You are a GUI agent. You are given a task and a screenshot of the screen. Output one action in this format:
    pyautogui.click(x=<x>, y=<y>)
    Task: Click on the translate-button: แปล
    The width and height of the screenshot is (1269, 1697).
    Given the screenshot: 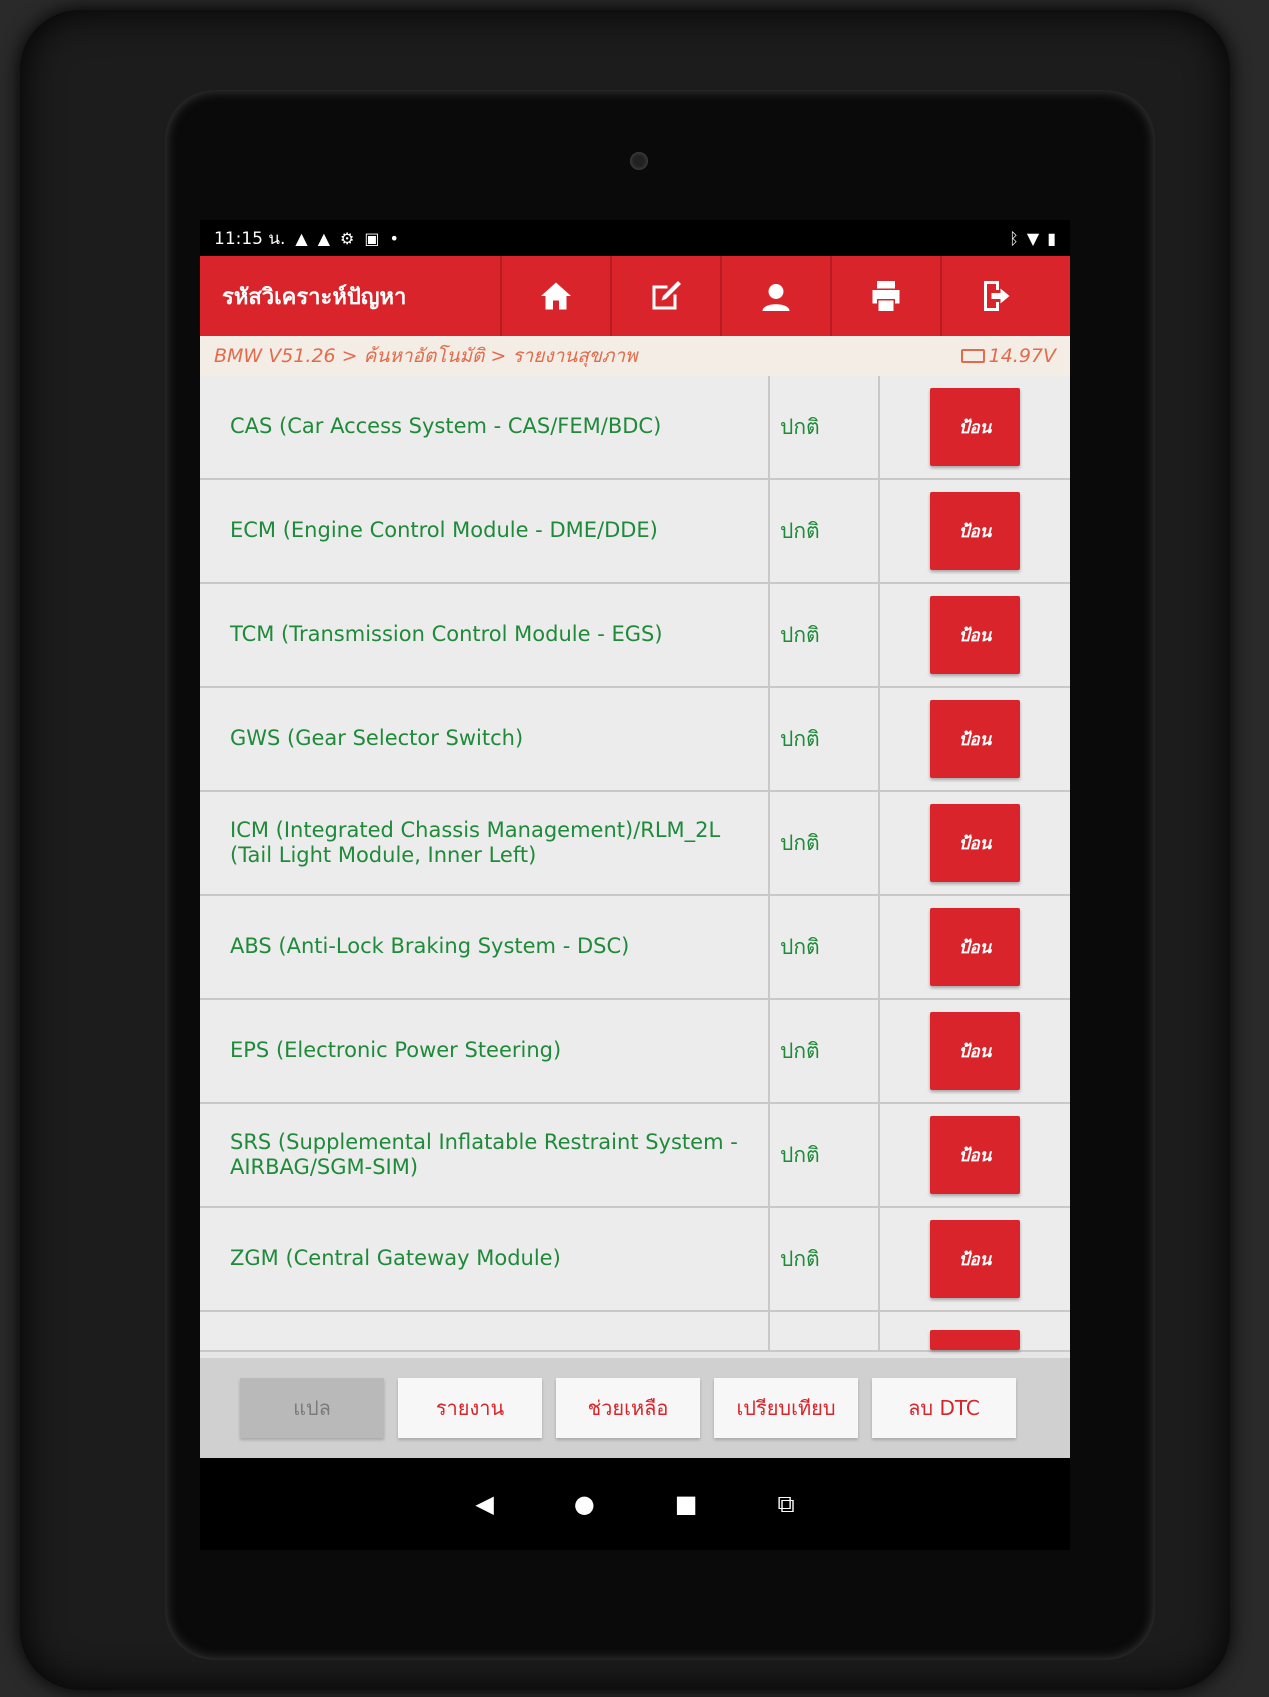 What is the action you would take?
    pyautogui.click(x=312, y=1408)
    